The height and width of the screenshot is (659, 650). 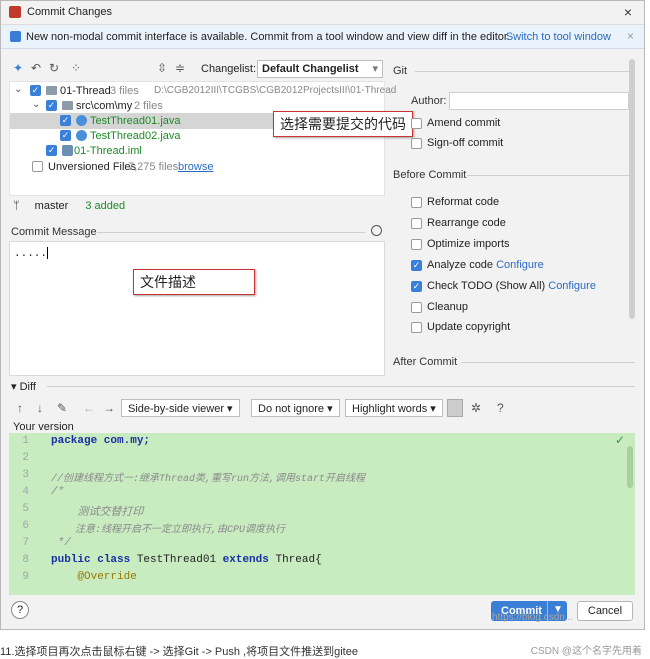 I want to click on arrow-right-icon: →, so click(x=109, y=408).